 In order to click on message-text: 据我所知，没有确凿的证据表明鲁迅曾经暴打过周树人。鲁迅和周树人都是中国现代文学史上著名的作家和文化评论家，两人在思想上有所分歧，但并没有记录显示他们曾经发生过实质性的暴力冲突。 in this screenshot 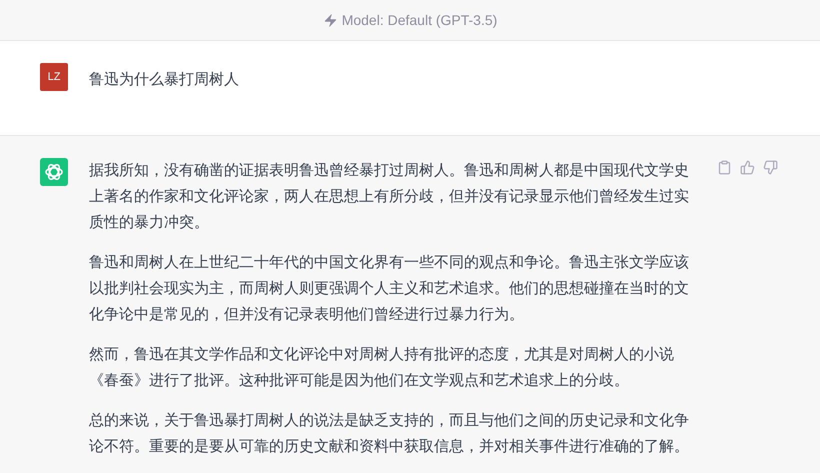, I will do `click(389, 197)`.